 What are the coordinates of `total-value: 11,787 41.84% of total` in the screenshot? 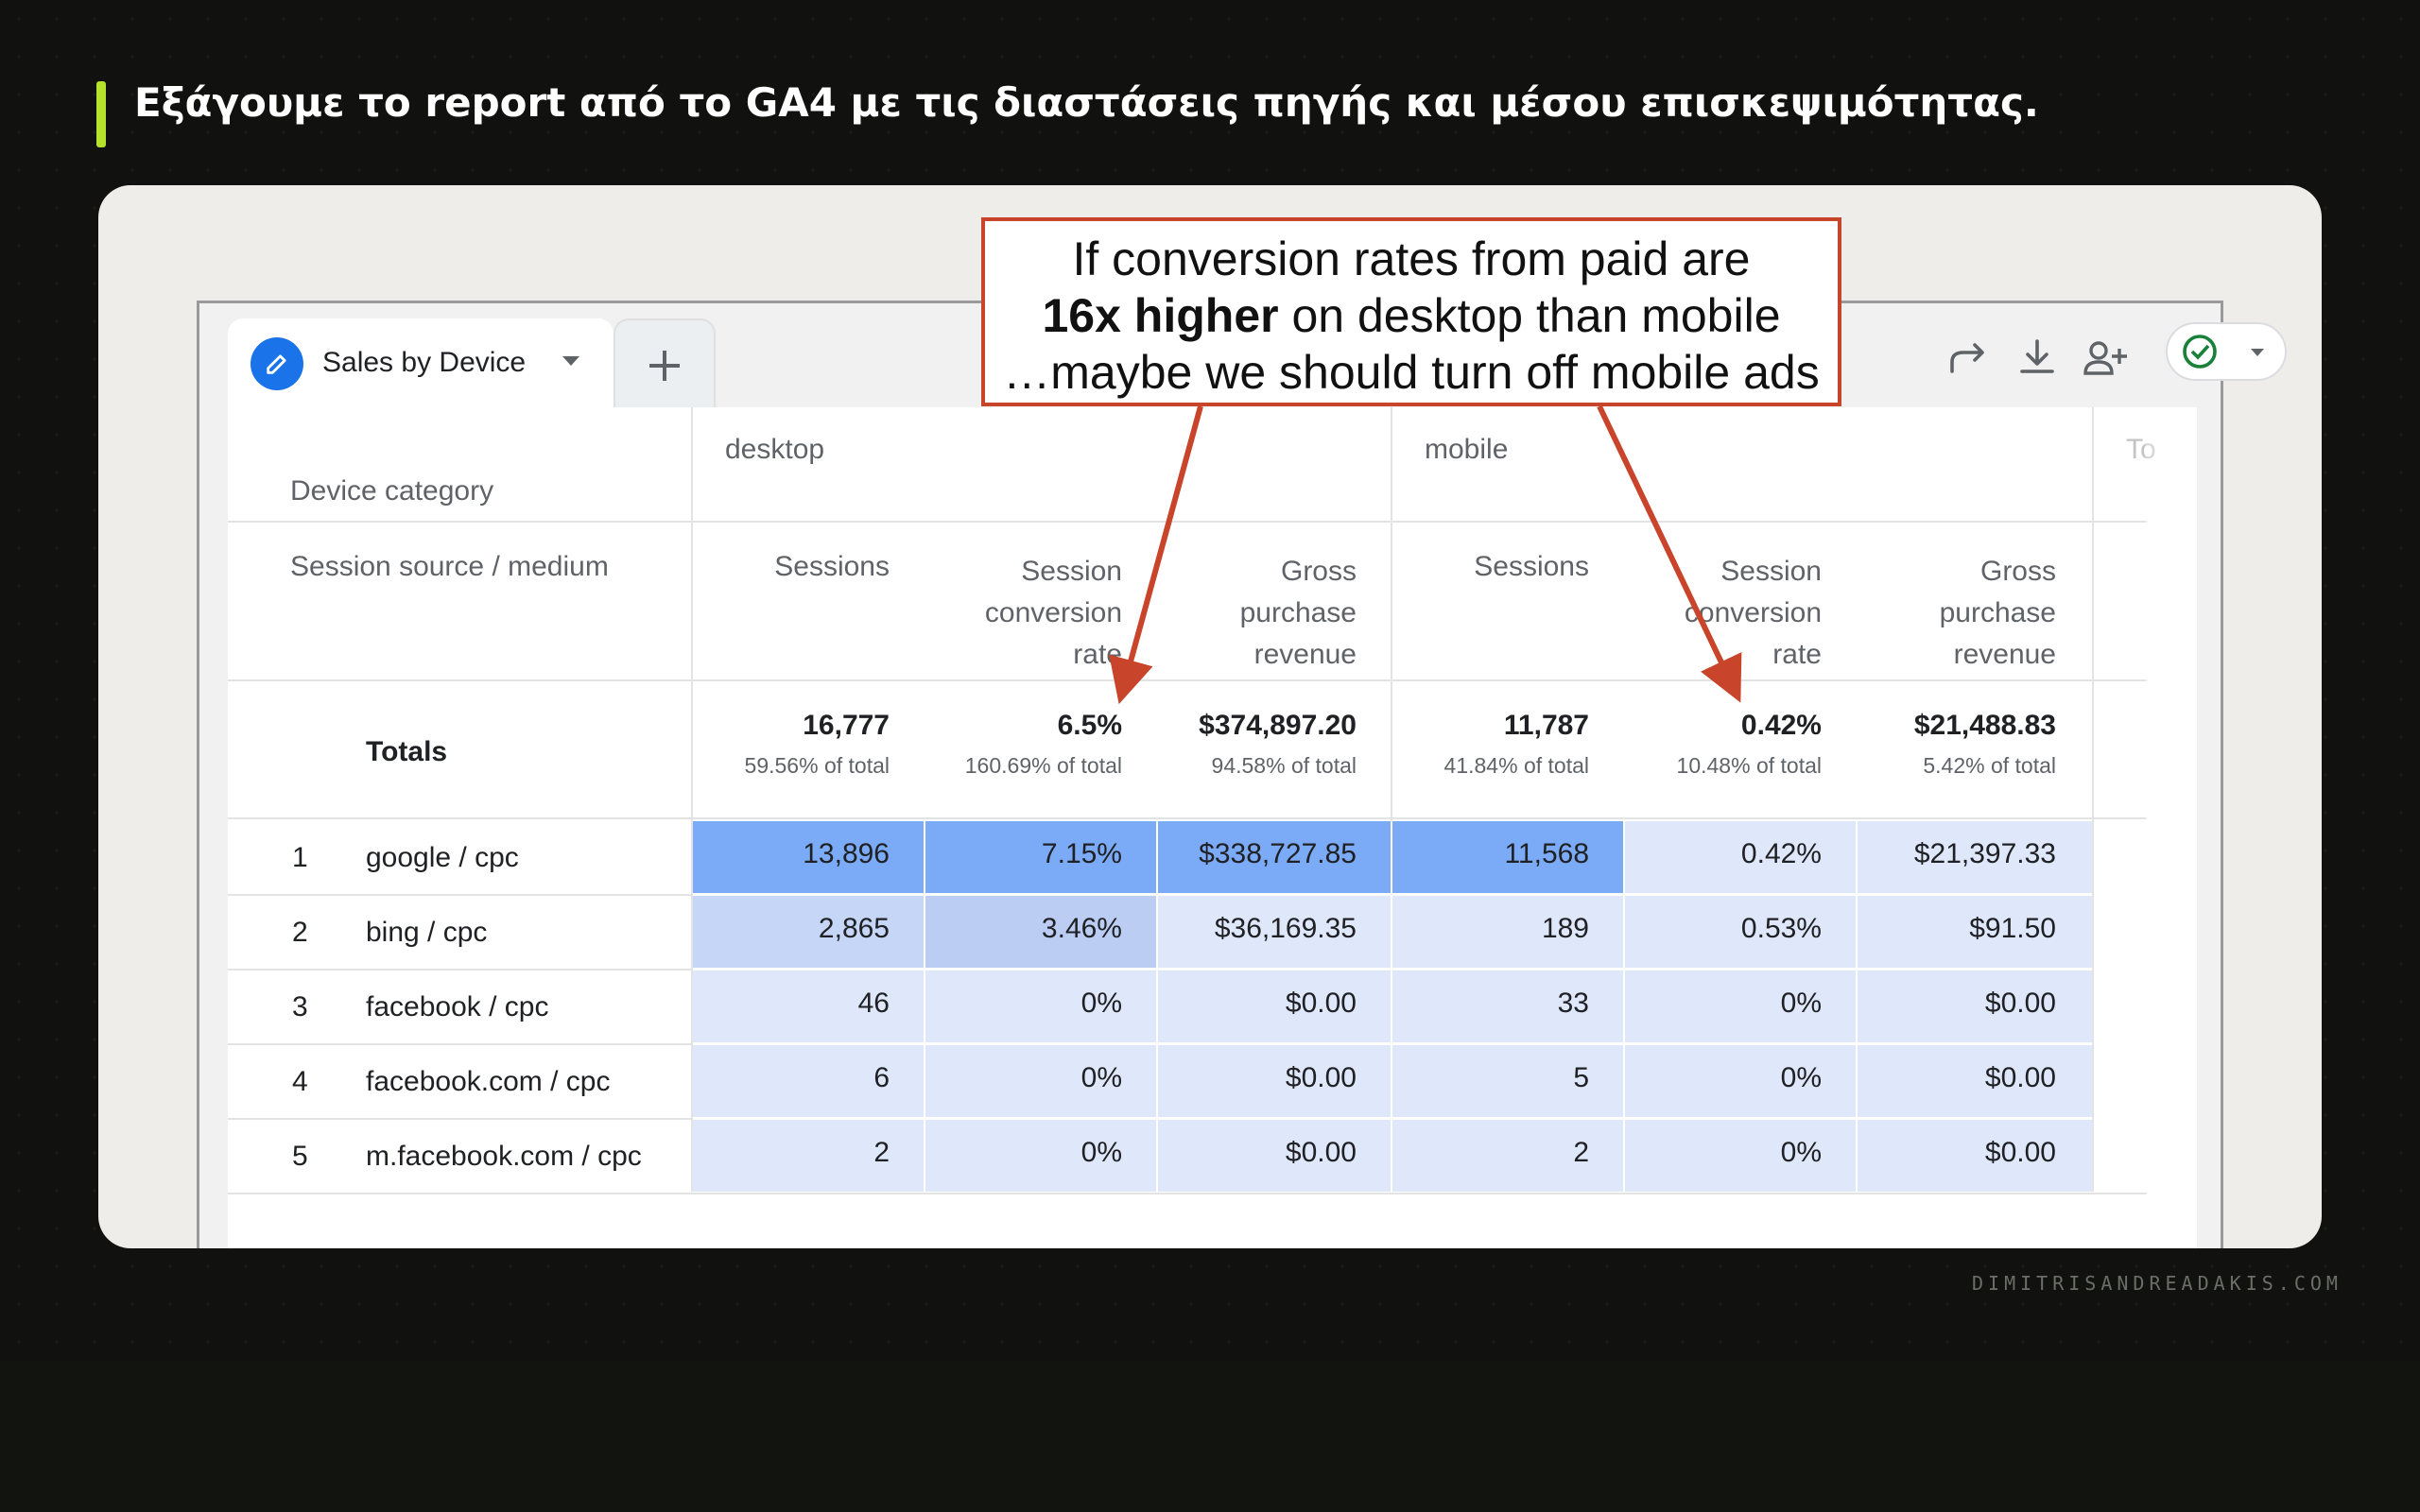 It's located at (1516, 744).